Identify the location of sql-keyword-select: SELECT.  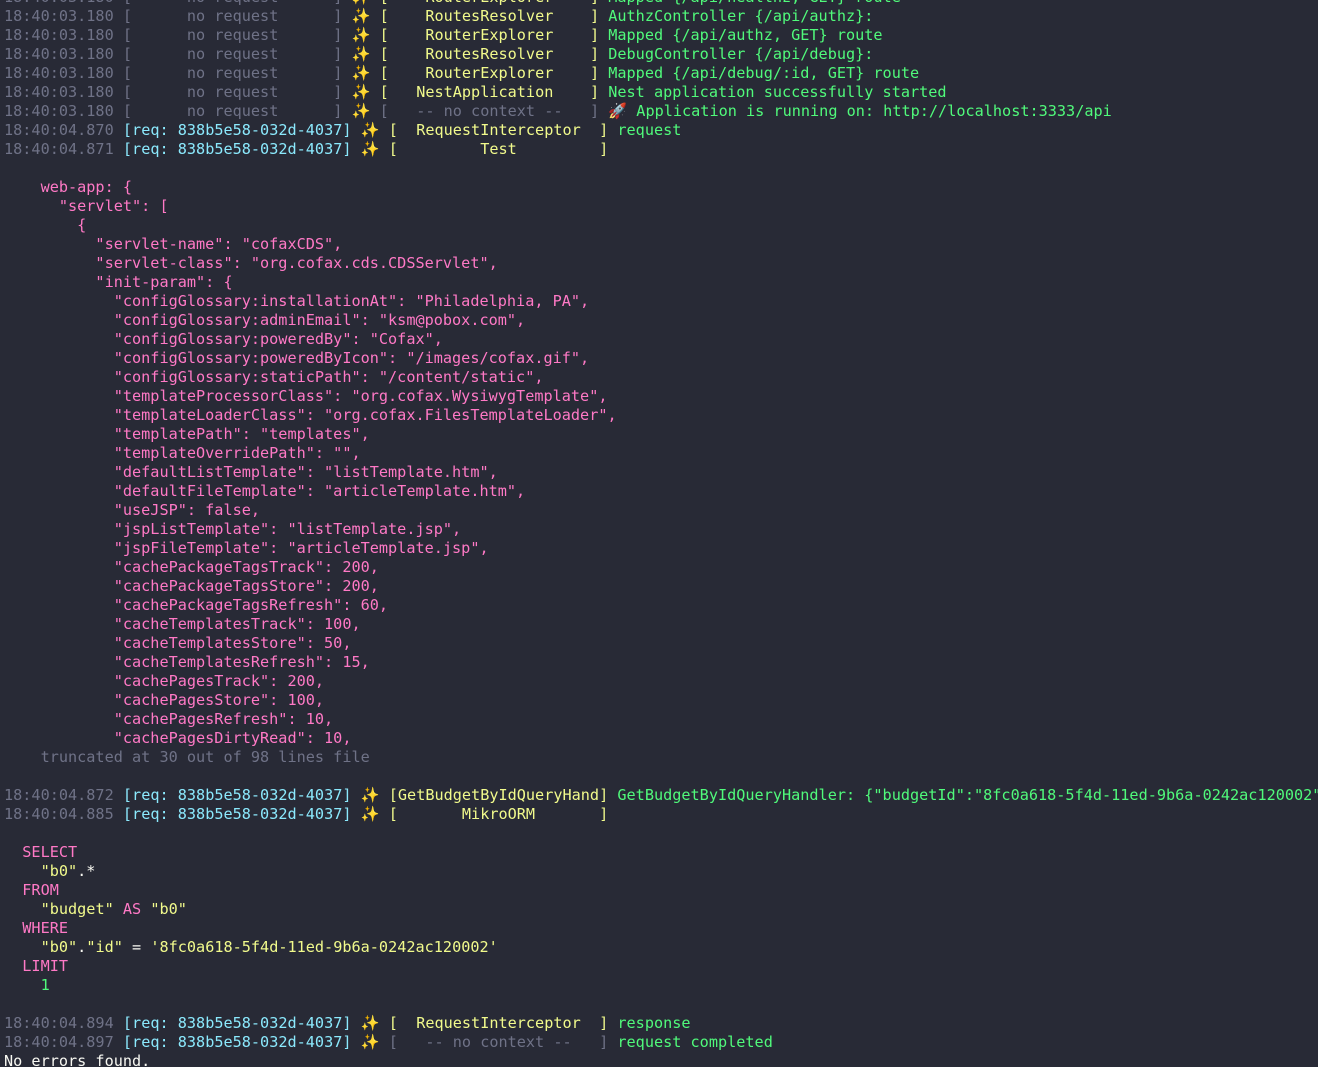
(41, 852).